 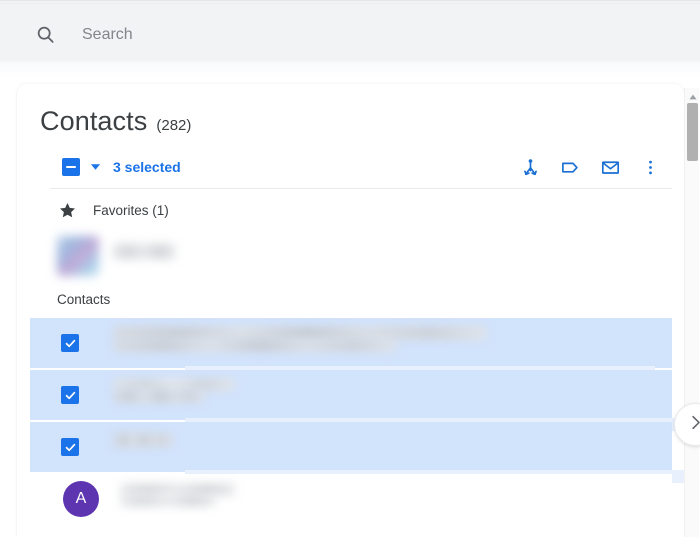 What do you see at coordinates (610, 167) in the screenshot?
I see `send-email-icon` at bounding box center [610, 167].